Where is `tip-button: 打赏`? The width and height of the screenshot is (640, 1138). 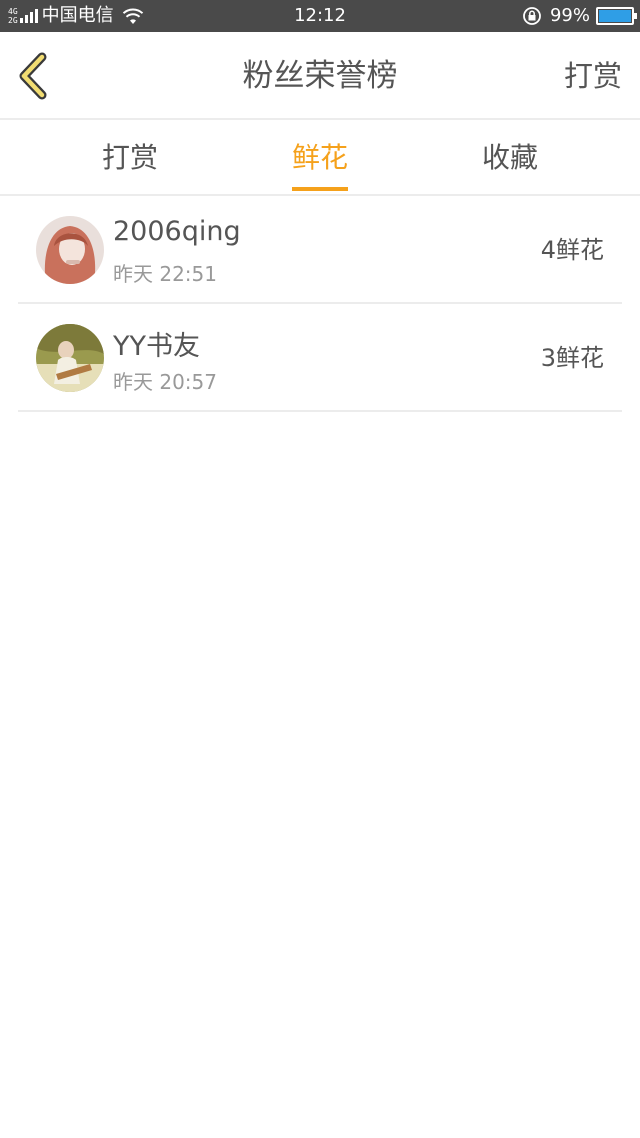
tip-button: 打赏 is located at coordinates (593, 76).